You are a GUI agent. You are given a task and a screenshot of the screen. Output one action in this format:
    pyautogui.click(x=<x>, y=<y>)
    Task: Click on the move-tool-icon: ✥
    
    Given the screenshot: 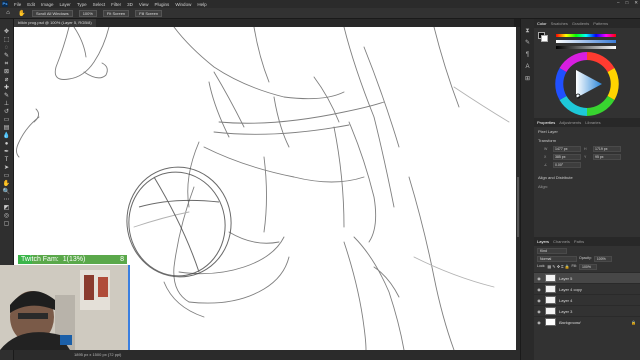 What is the action you would take?
    pyautogui.click(x=7, y=32)
    